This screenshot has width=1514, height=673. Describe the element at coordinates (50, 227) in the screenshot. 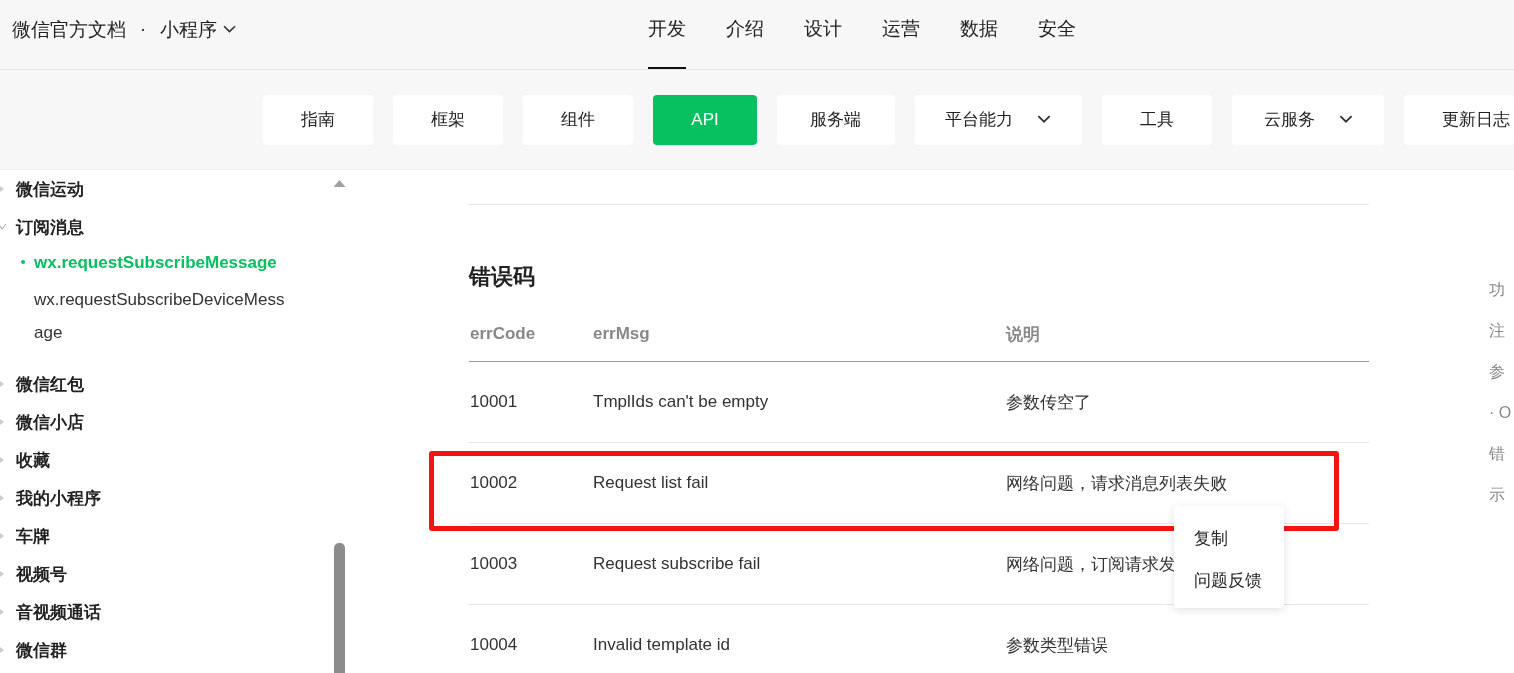

I see `sidebar-item: 订阅消息` at that location.